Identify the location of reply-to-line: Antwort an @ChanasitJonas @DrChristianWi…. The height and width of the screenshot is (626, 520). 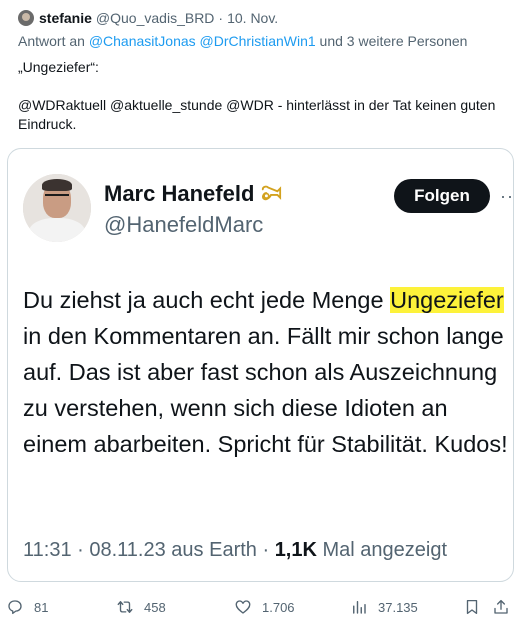
(242, 41).